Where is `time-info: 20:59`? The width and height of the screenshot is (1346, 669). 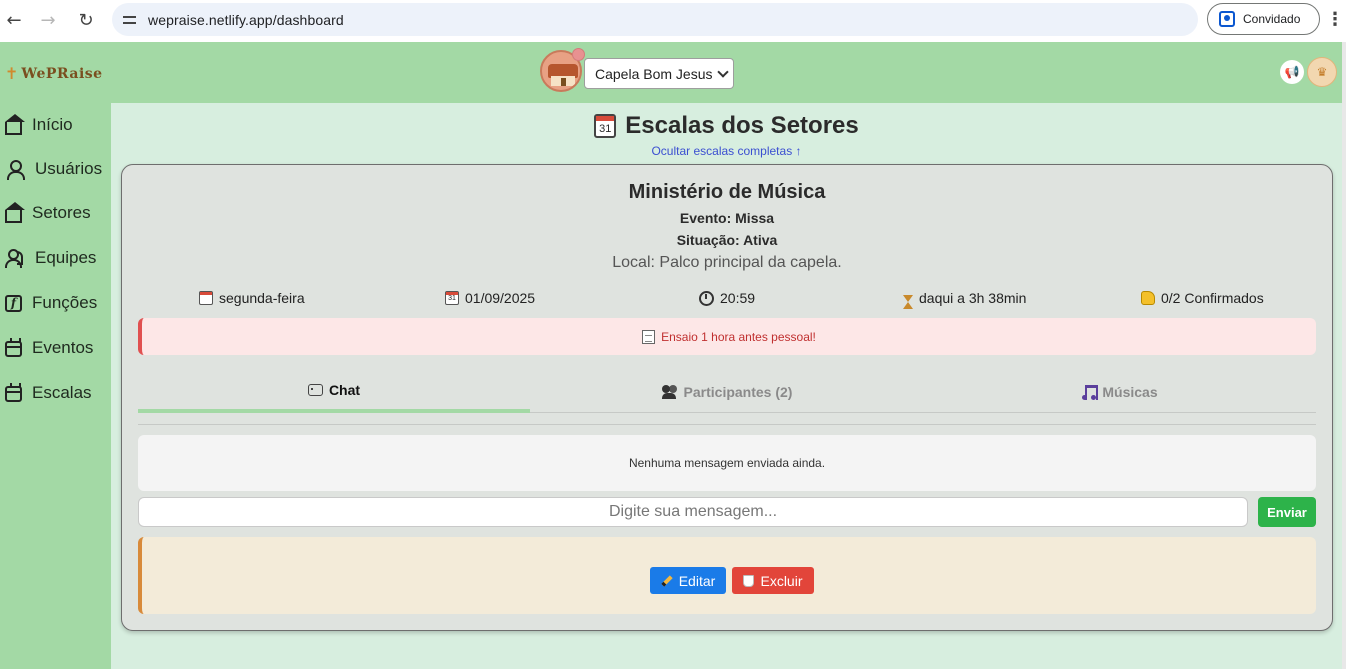 time-info: 20:59 is located at coordinates (727, 298).